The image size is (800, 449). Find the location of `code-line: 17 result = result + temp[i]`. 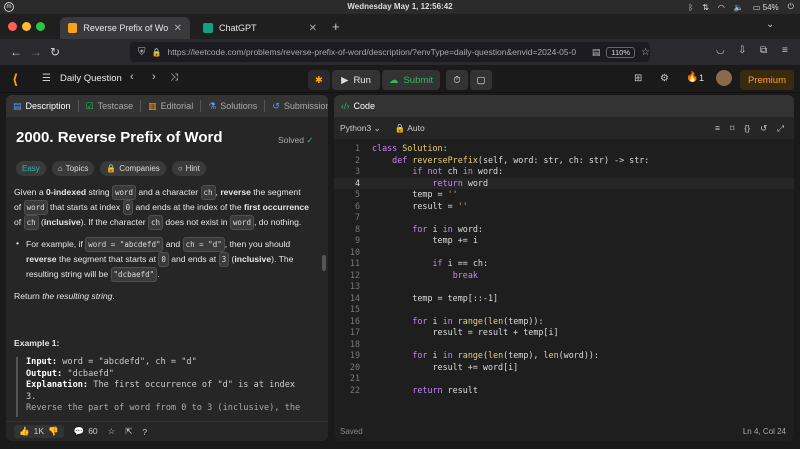

code-line: 17 result = result + temp[i] is located at coordinates (564, 333).